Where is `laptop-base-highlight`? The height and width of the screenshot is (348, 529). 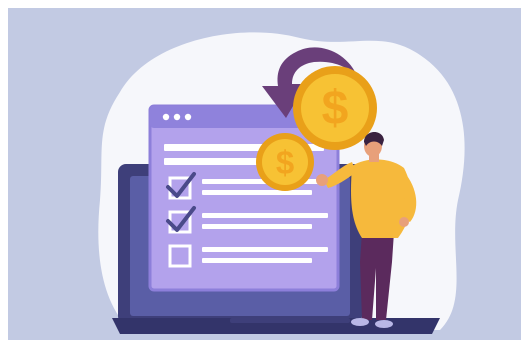 laptop-base-highlight is located at coordinates (290, 320).